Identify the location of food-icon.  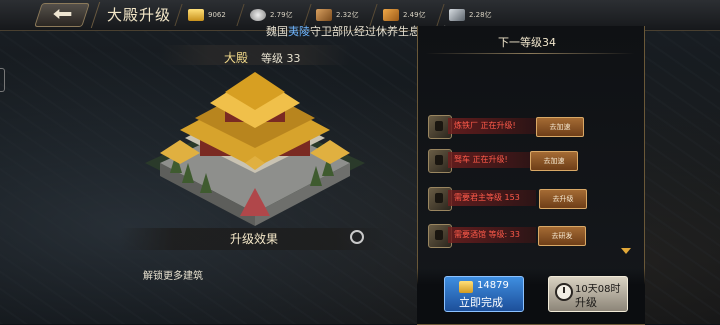
(391, 15).